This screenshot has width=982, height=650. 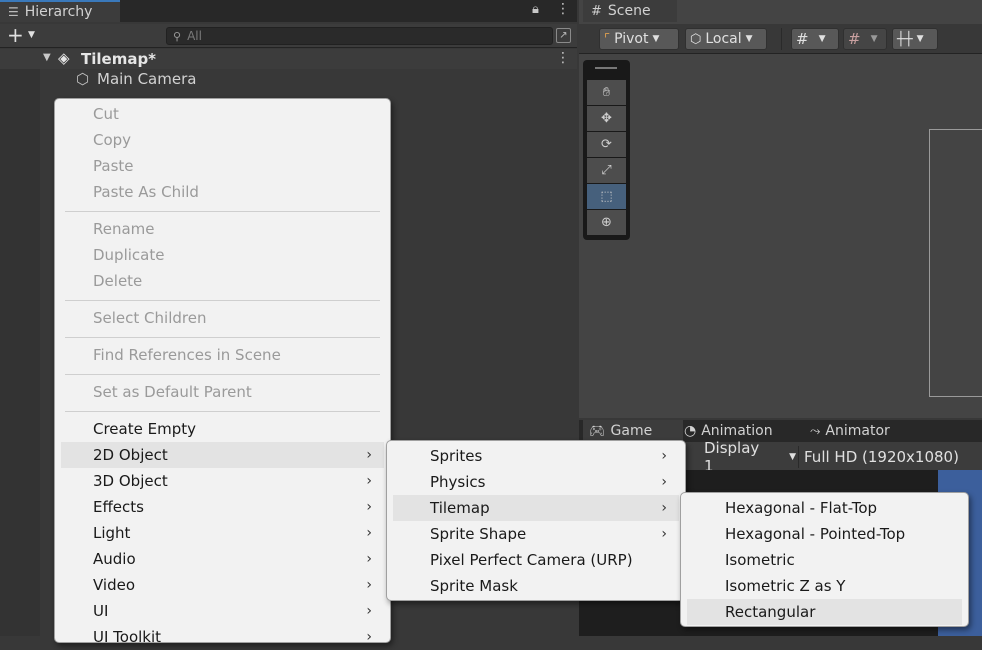 I want to click on rotate-tool-icon: ⟳, so click(x=606, y=144).